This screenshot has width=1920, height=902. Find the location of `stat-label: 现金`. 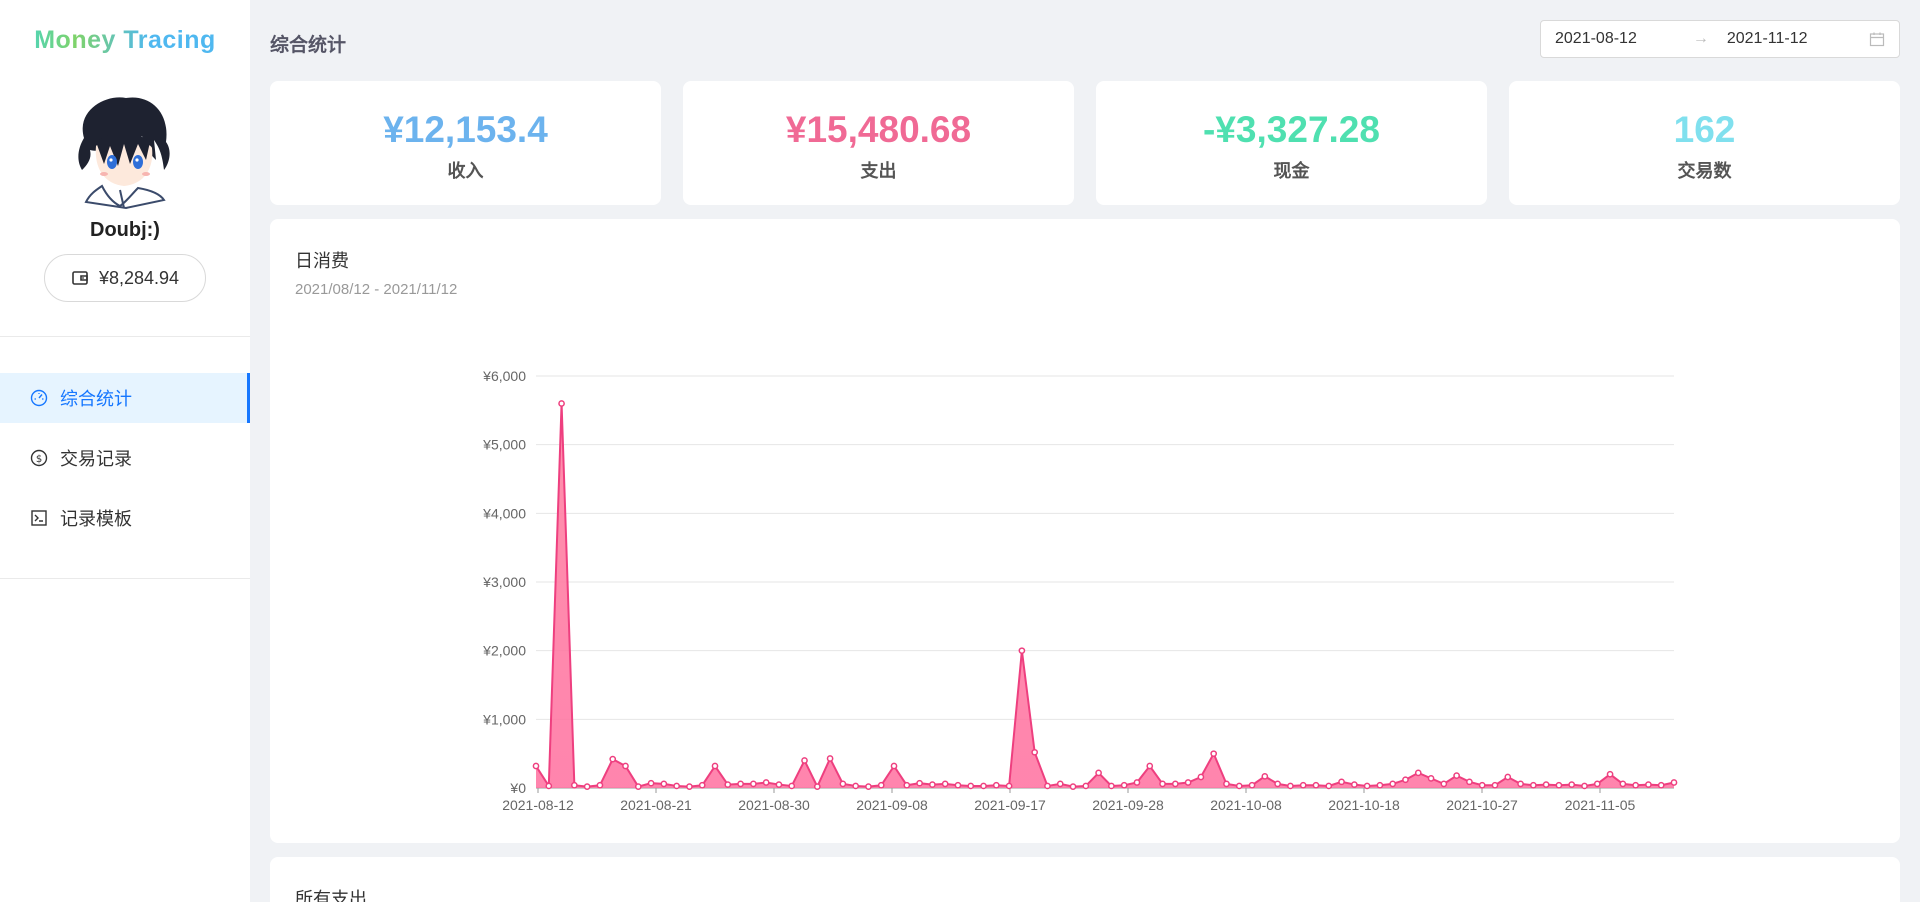

stat-label: 现金 is located at coordinates (1291, 171).